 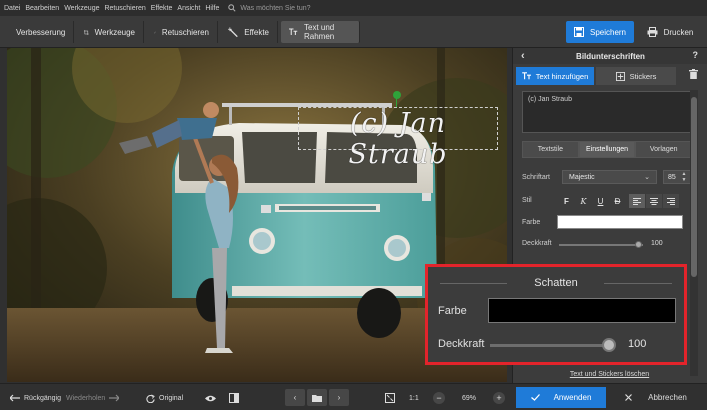 I want to click on tab-add-text-label: Text hinzufügen, so click(x=562, y=76).